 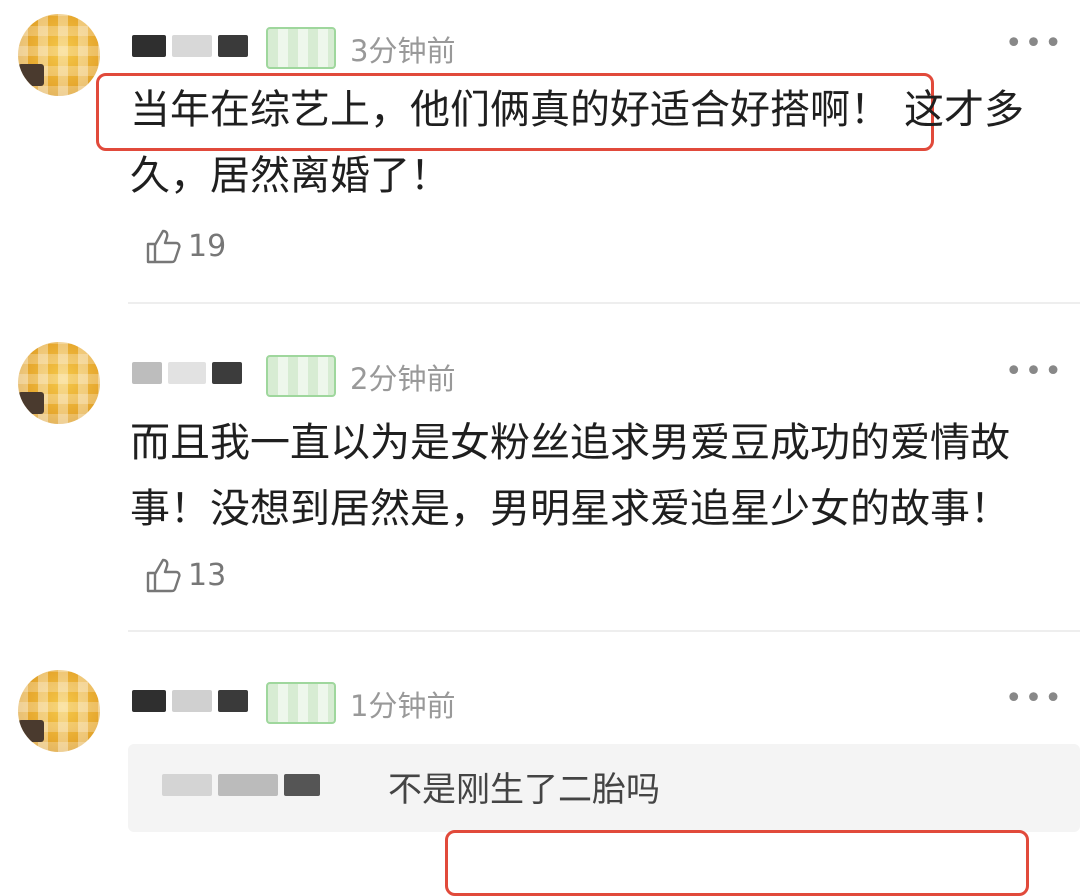 I want to click on like-count: 19, so click(x=207, y=246).